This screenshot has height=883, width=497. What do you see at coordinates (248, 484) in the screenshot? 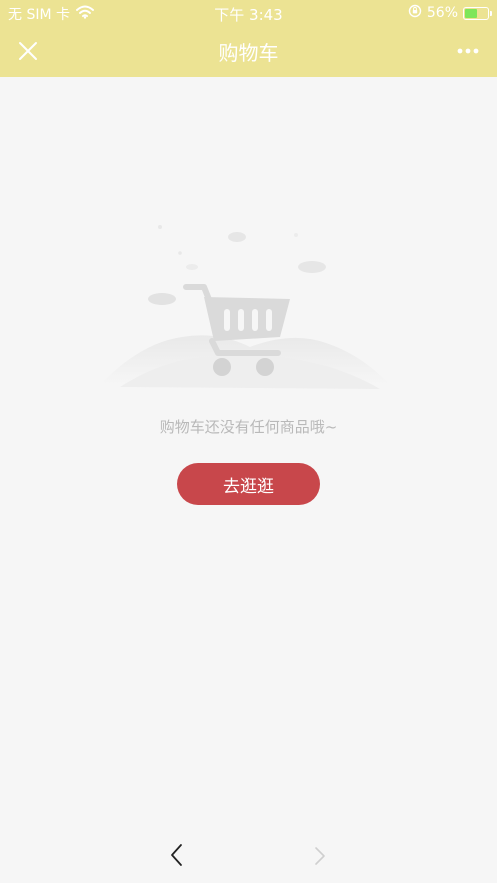
I see `go-shopping-button: 去逛逛` at bounding box center [248, 484].